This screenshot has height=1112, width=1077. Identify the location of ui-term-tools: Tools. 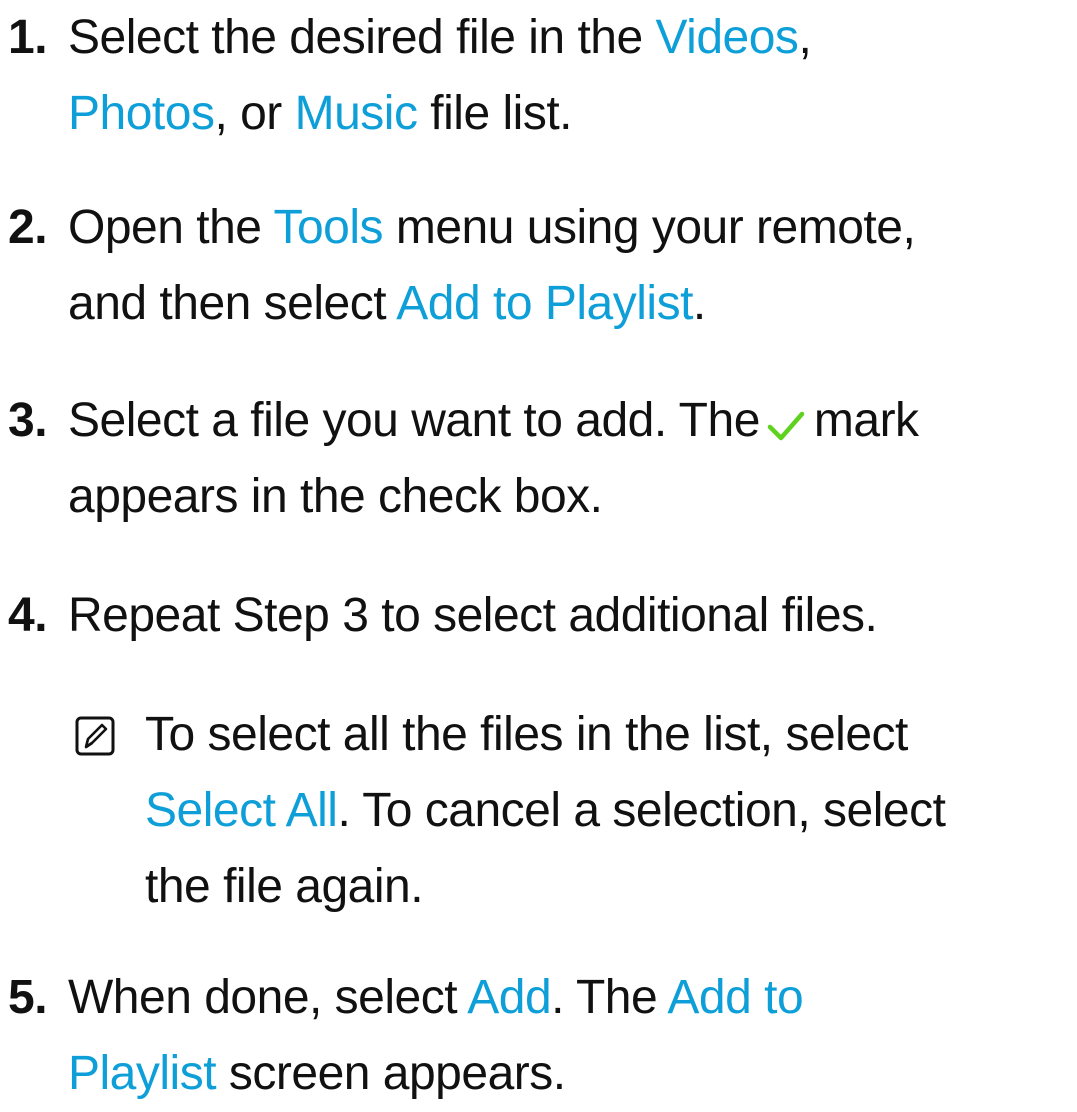
(328, 227).